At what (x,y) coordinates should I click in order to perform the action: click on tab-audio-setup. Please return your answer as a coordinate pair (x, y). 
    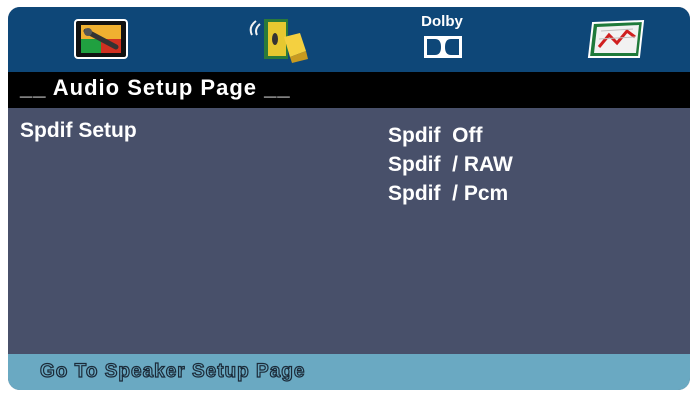
    Looking at the image, I should click on (279, 39).